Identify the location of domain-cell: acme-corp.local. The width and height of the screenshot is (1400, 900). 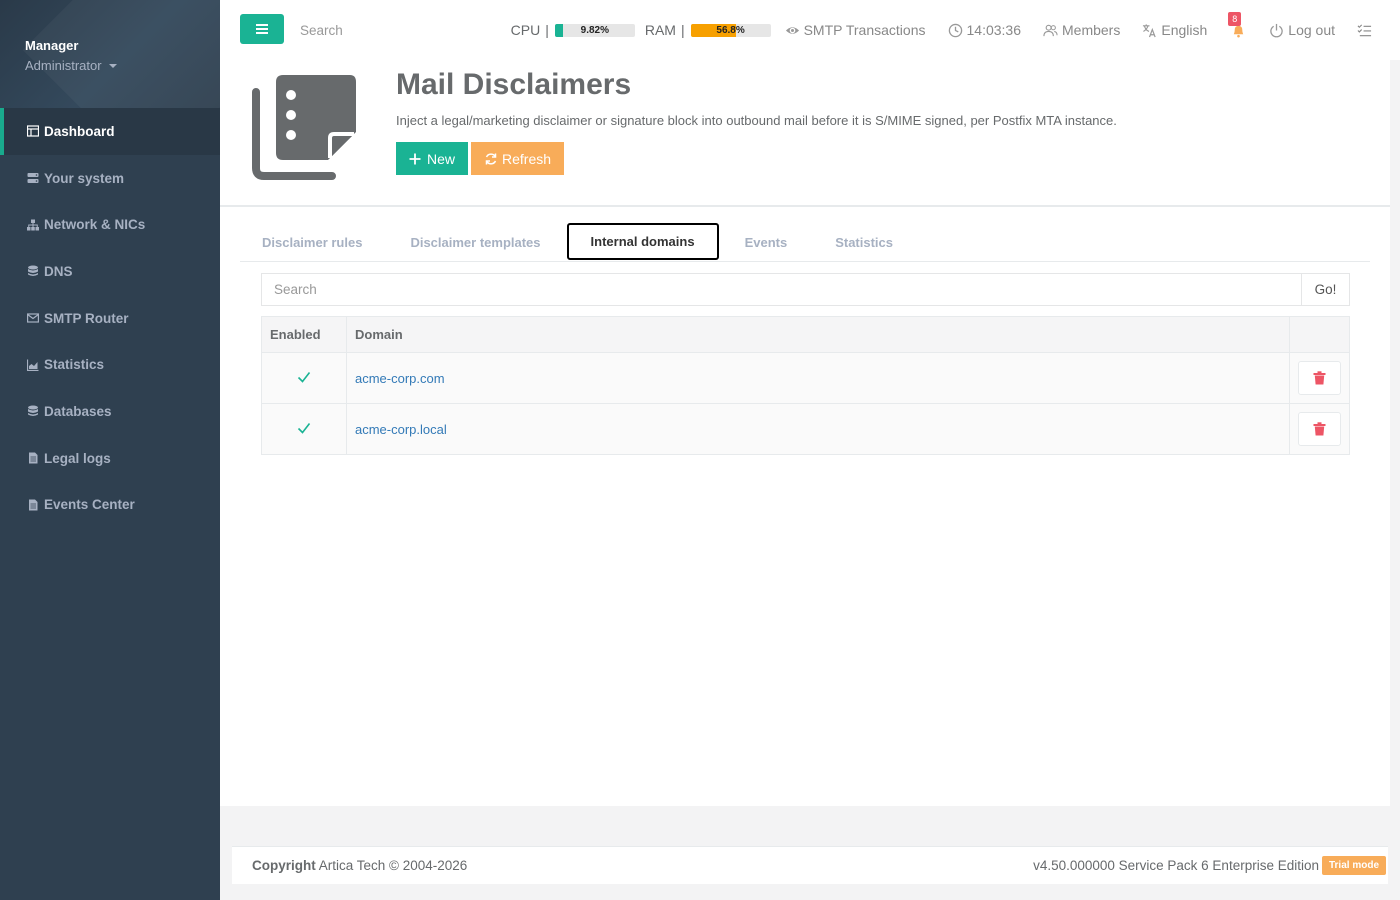
(818, 429).